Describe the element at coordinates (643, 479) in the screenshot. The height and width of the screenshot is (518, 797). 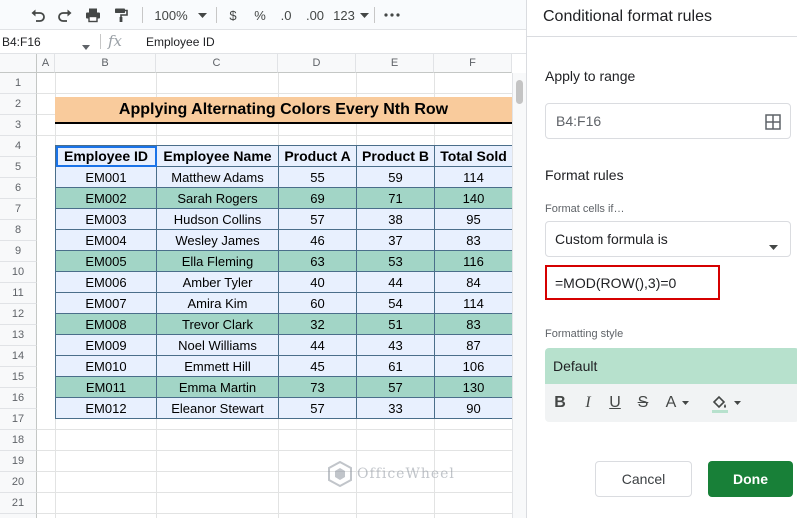
I see `cancel-button: Cancel` at that location.